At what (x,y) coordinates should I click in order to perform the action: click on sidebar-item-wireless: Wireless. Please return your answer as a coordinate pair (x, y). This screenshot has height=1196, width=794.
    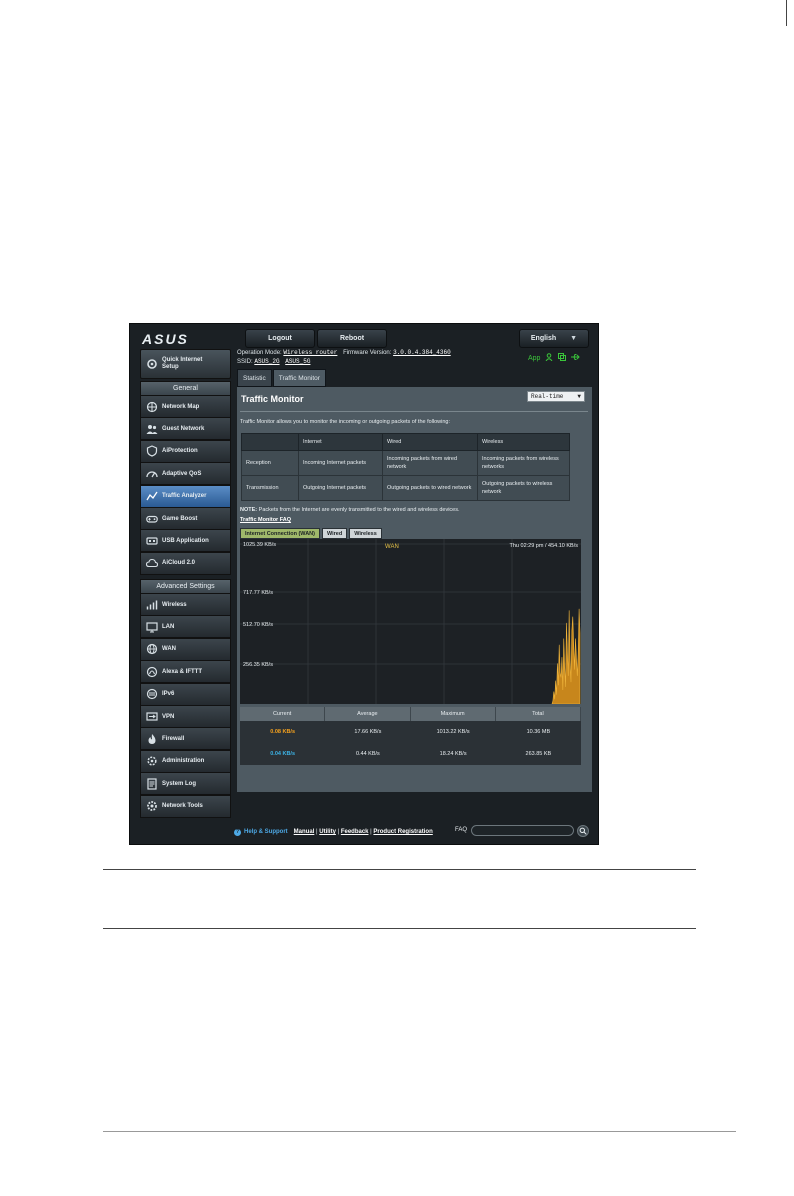
    Looking at the image, I should click on (185, 604).